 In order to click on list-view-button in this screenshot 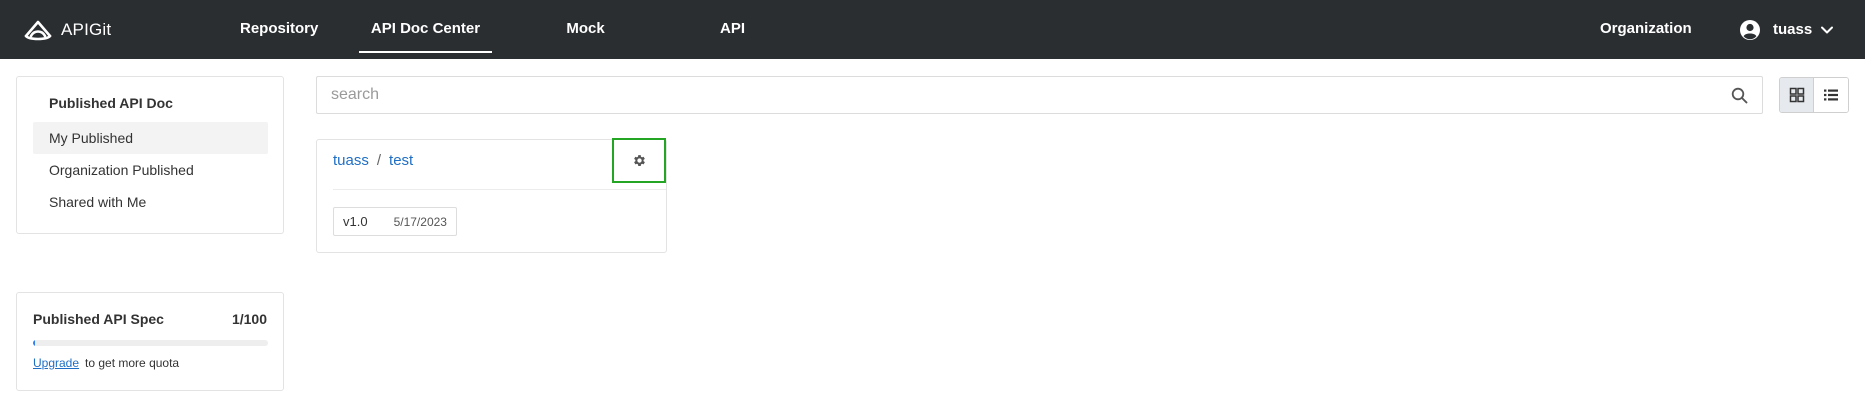, I will do `click(1831, 95)`.